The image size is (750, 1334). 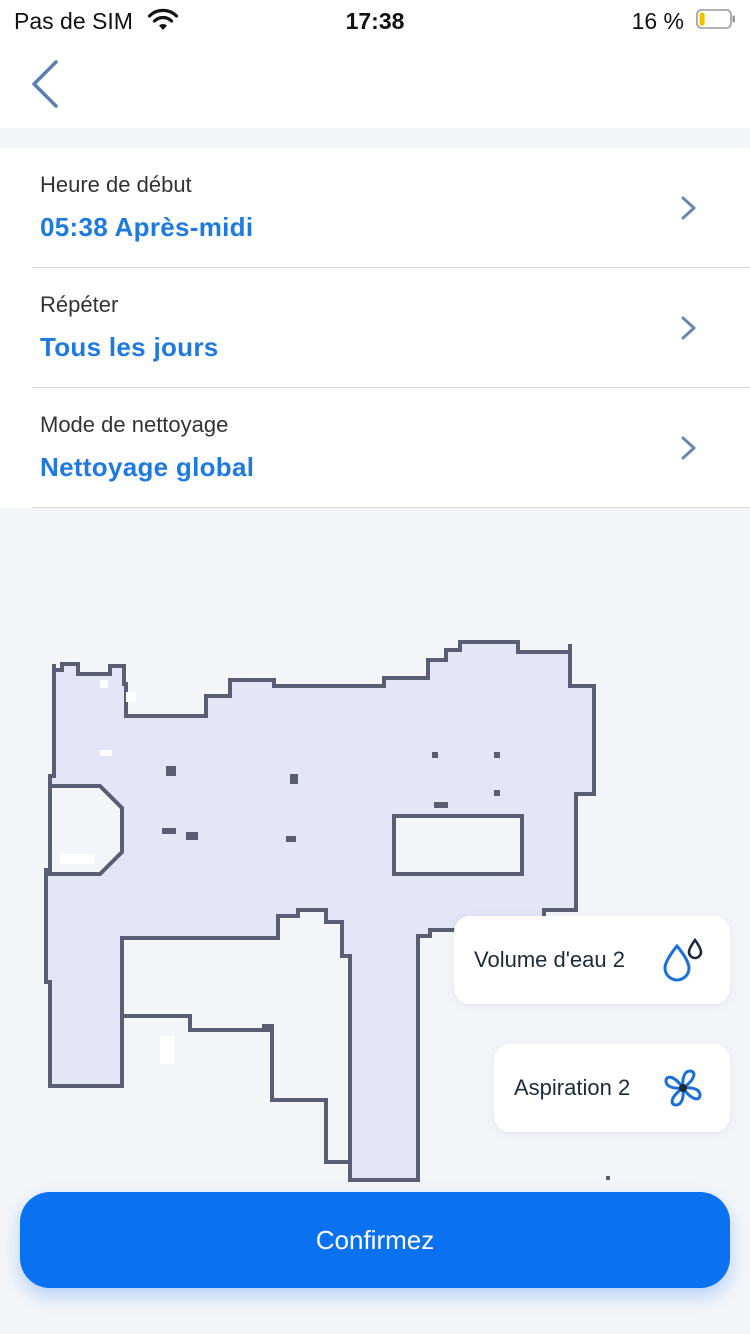 I want to click on water-volume-chip: Volume d'eau 2, so click(x=592, y=960).